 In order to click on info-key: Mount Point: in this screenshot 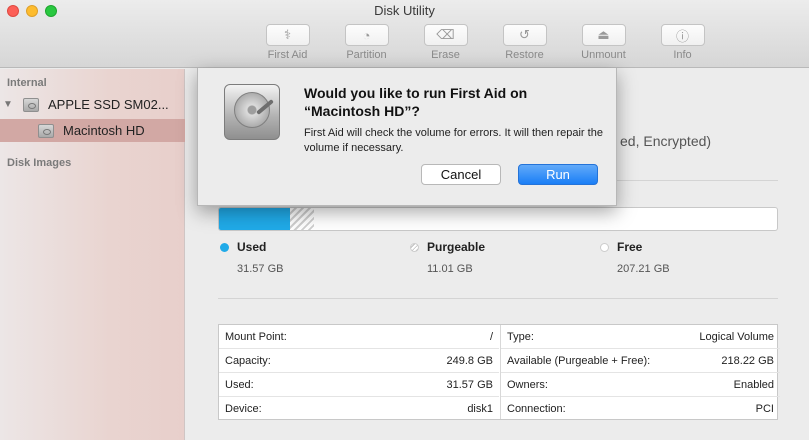, I will do `click(256, 336)`.